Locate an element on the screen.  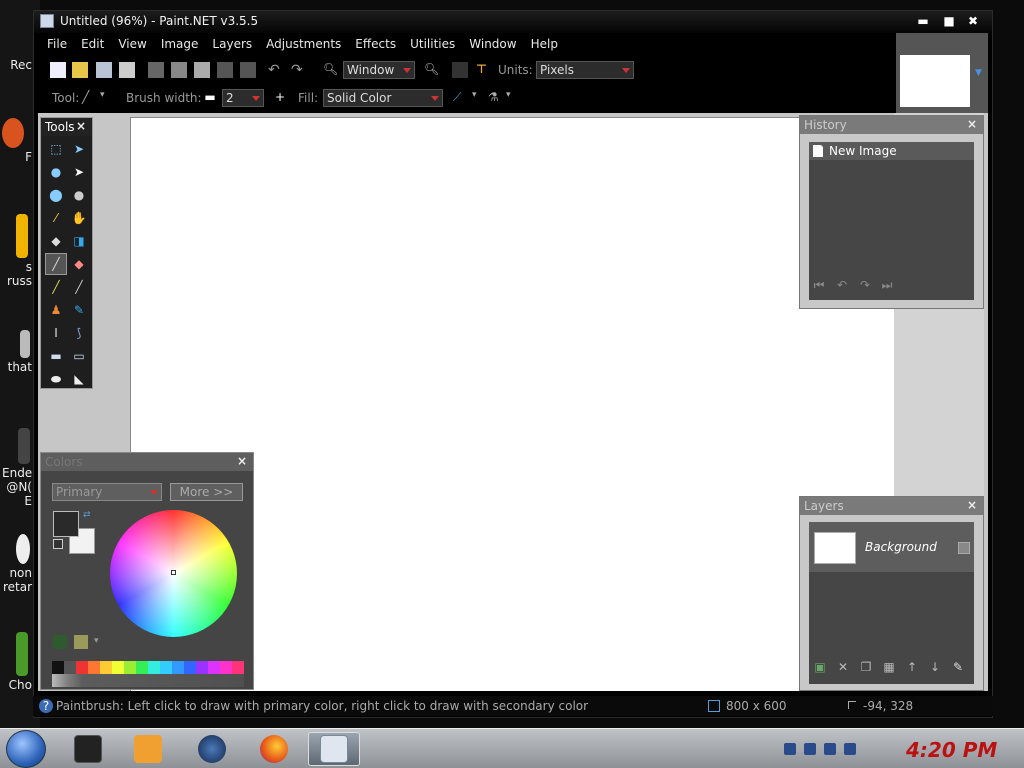
taskbar-item-paintnet is located at coordinates (334, 749).